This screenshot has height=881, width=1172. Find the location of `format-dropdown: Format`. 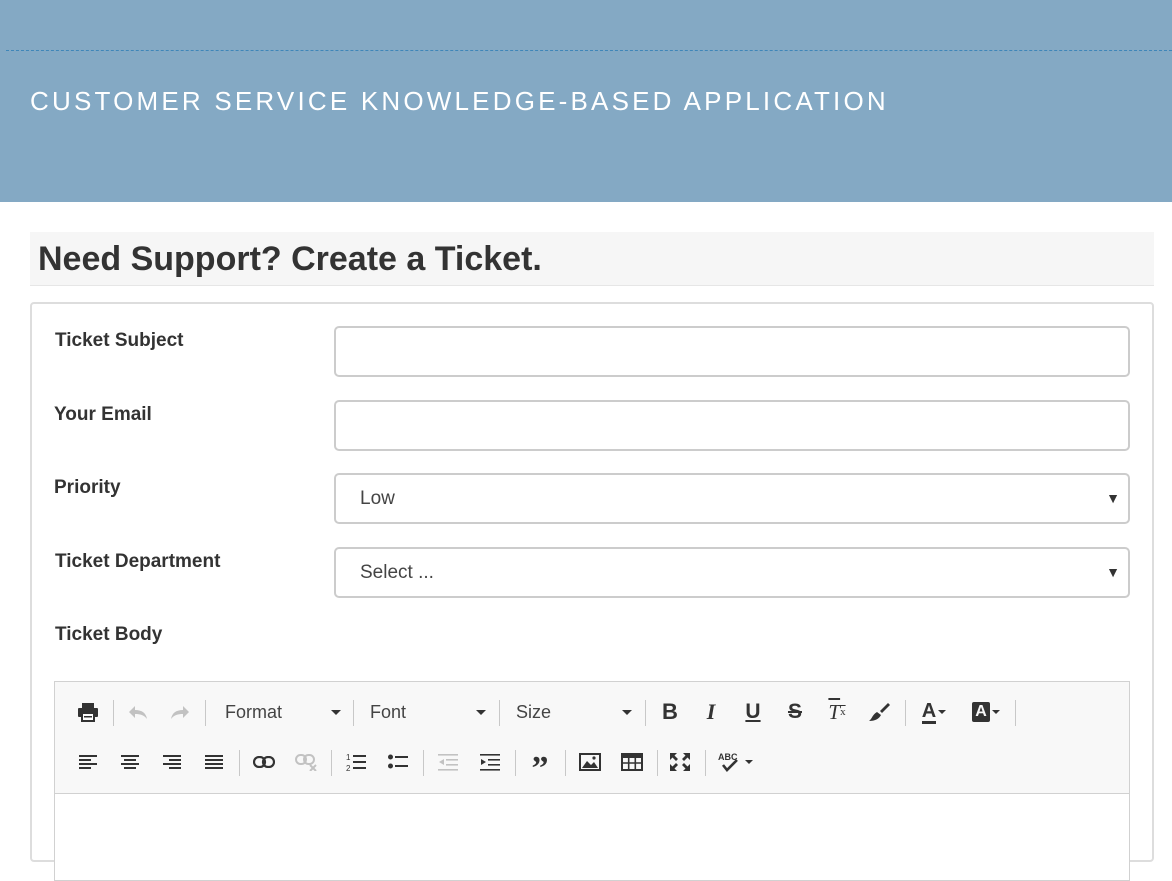

format-dropdown: Format is located at coordinates (283, 712).